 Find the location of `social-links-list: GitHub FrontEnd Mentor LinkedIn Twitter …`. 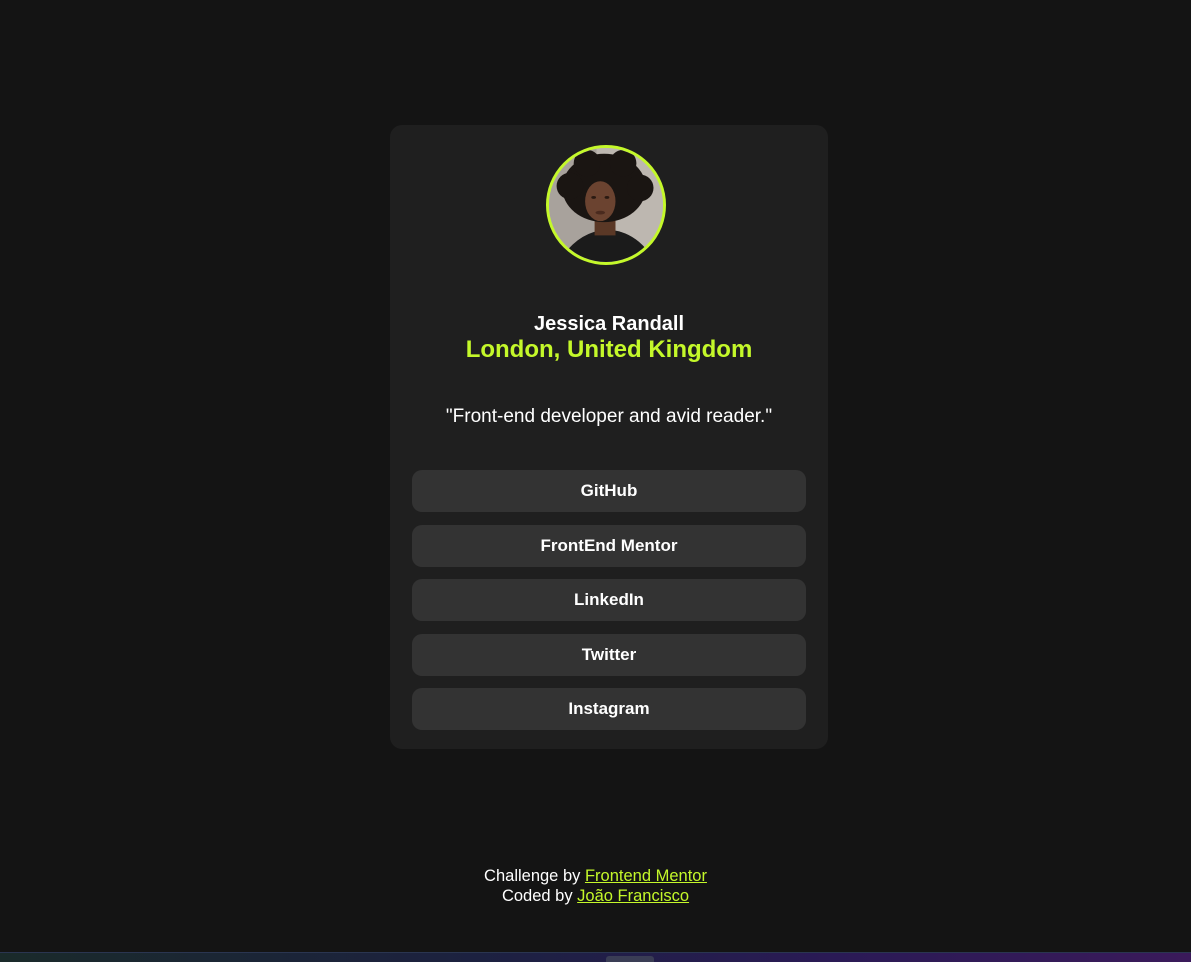

social-links-list: GitHub FrontEnd Mentor LinkedIn Twitter … is located at coordinates (609, 606).